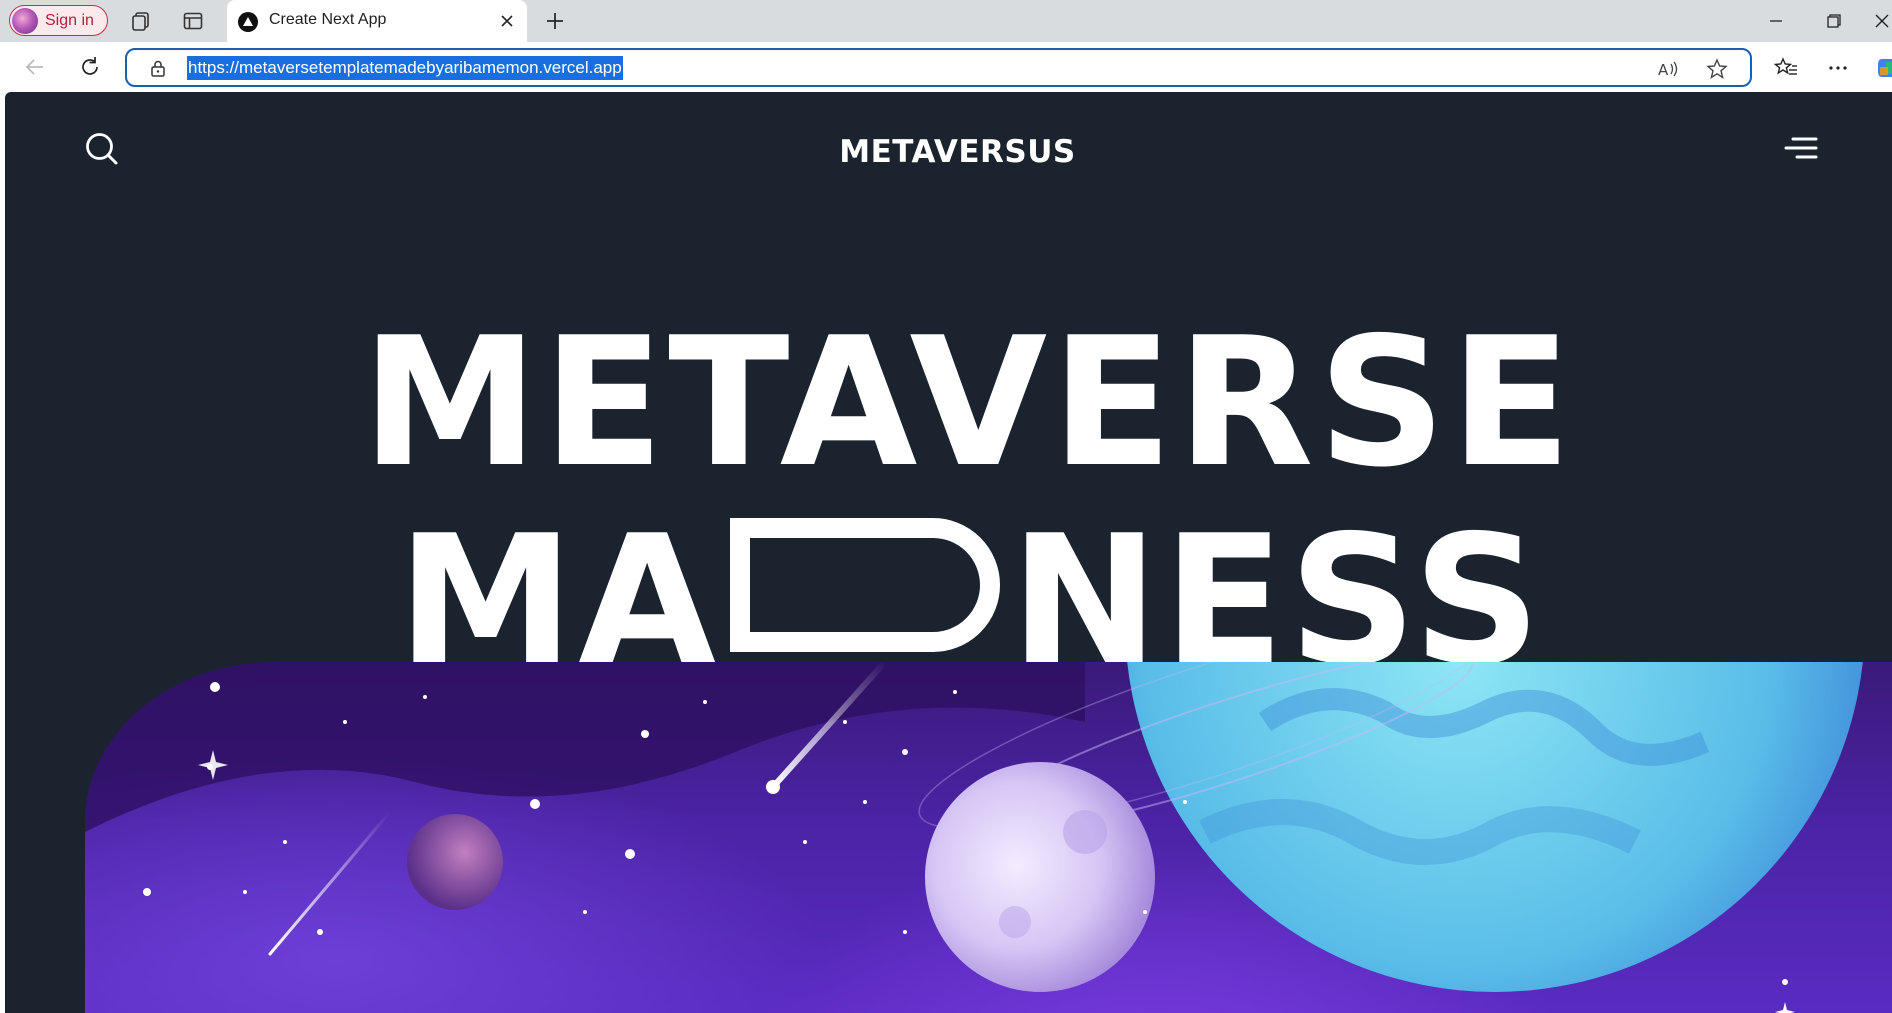 The image size is (1892, 1013). What do you see at coordinates (1884, 68) in the screenshot?
I see `copilot-icon` at bounding box center [1884, 68].